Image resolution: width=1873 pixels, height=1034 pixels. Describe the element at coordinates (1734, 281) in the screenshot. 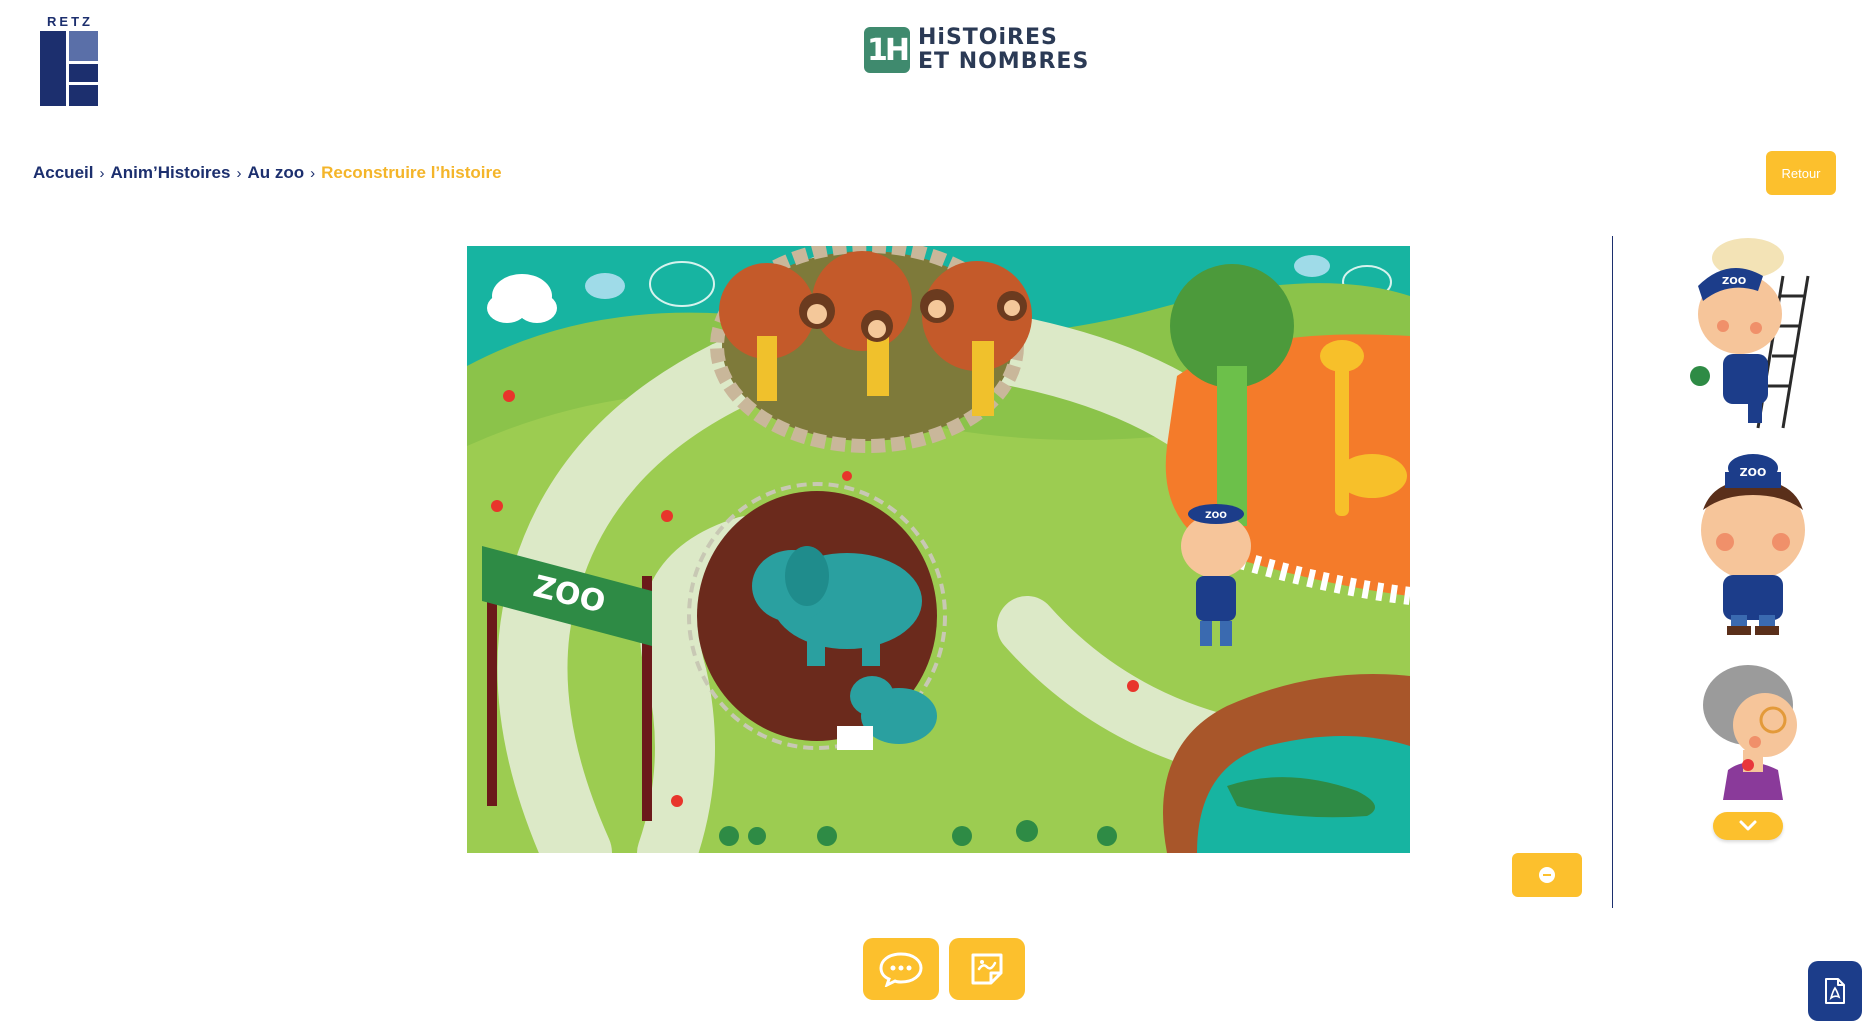

I see `ladder-cap-text: ZOO` at that location.